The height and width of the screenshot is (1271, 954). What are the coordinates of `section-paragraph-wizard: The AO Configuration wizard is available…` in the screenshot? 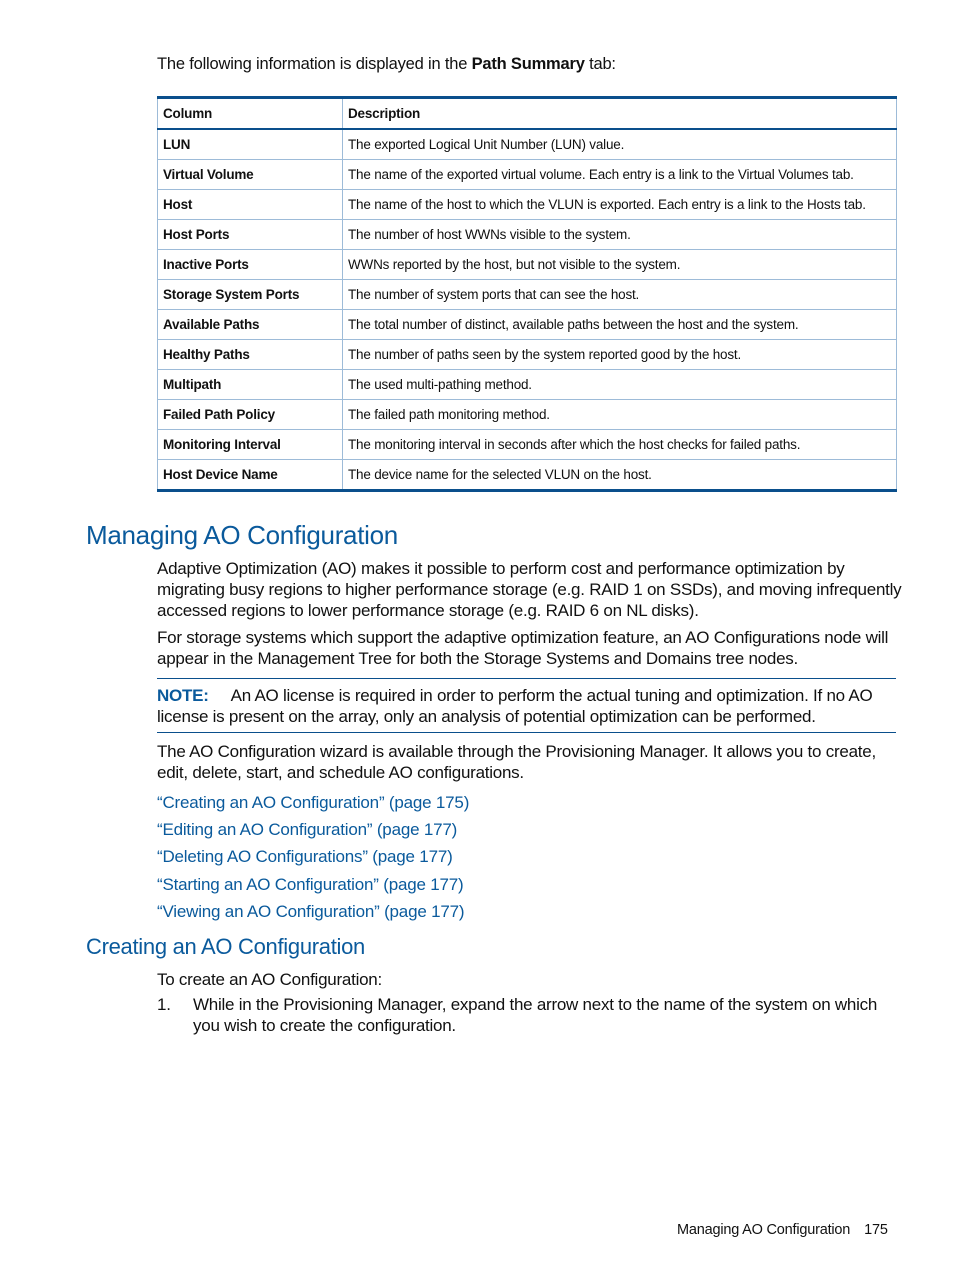 It's located at (516, 762).